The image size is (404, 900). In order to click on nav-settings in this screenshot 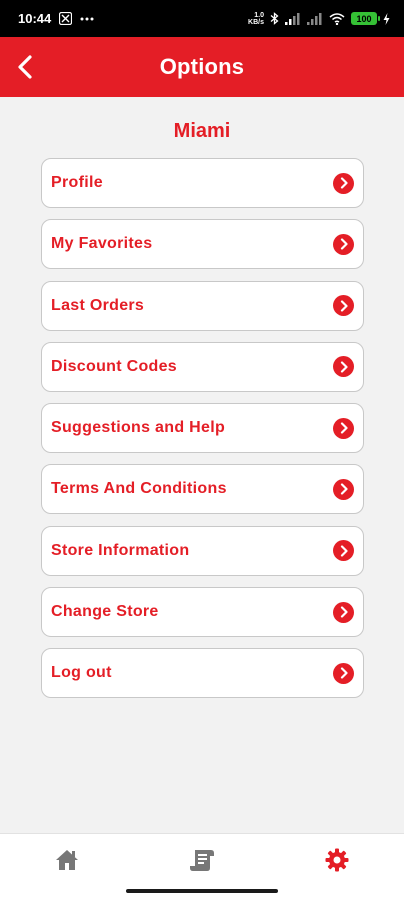, I will do `click(337, 860)`.